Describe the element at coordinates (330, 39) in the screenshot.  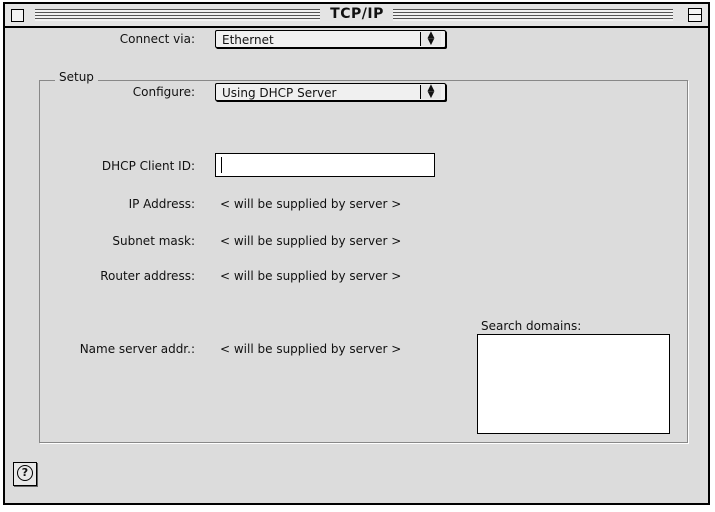
I see `connect-via-select: Ethernet ▲ ▼` at that location.